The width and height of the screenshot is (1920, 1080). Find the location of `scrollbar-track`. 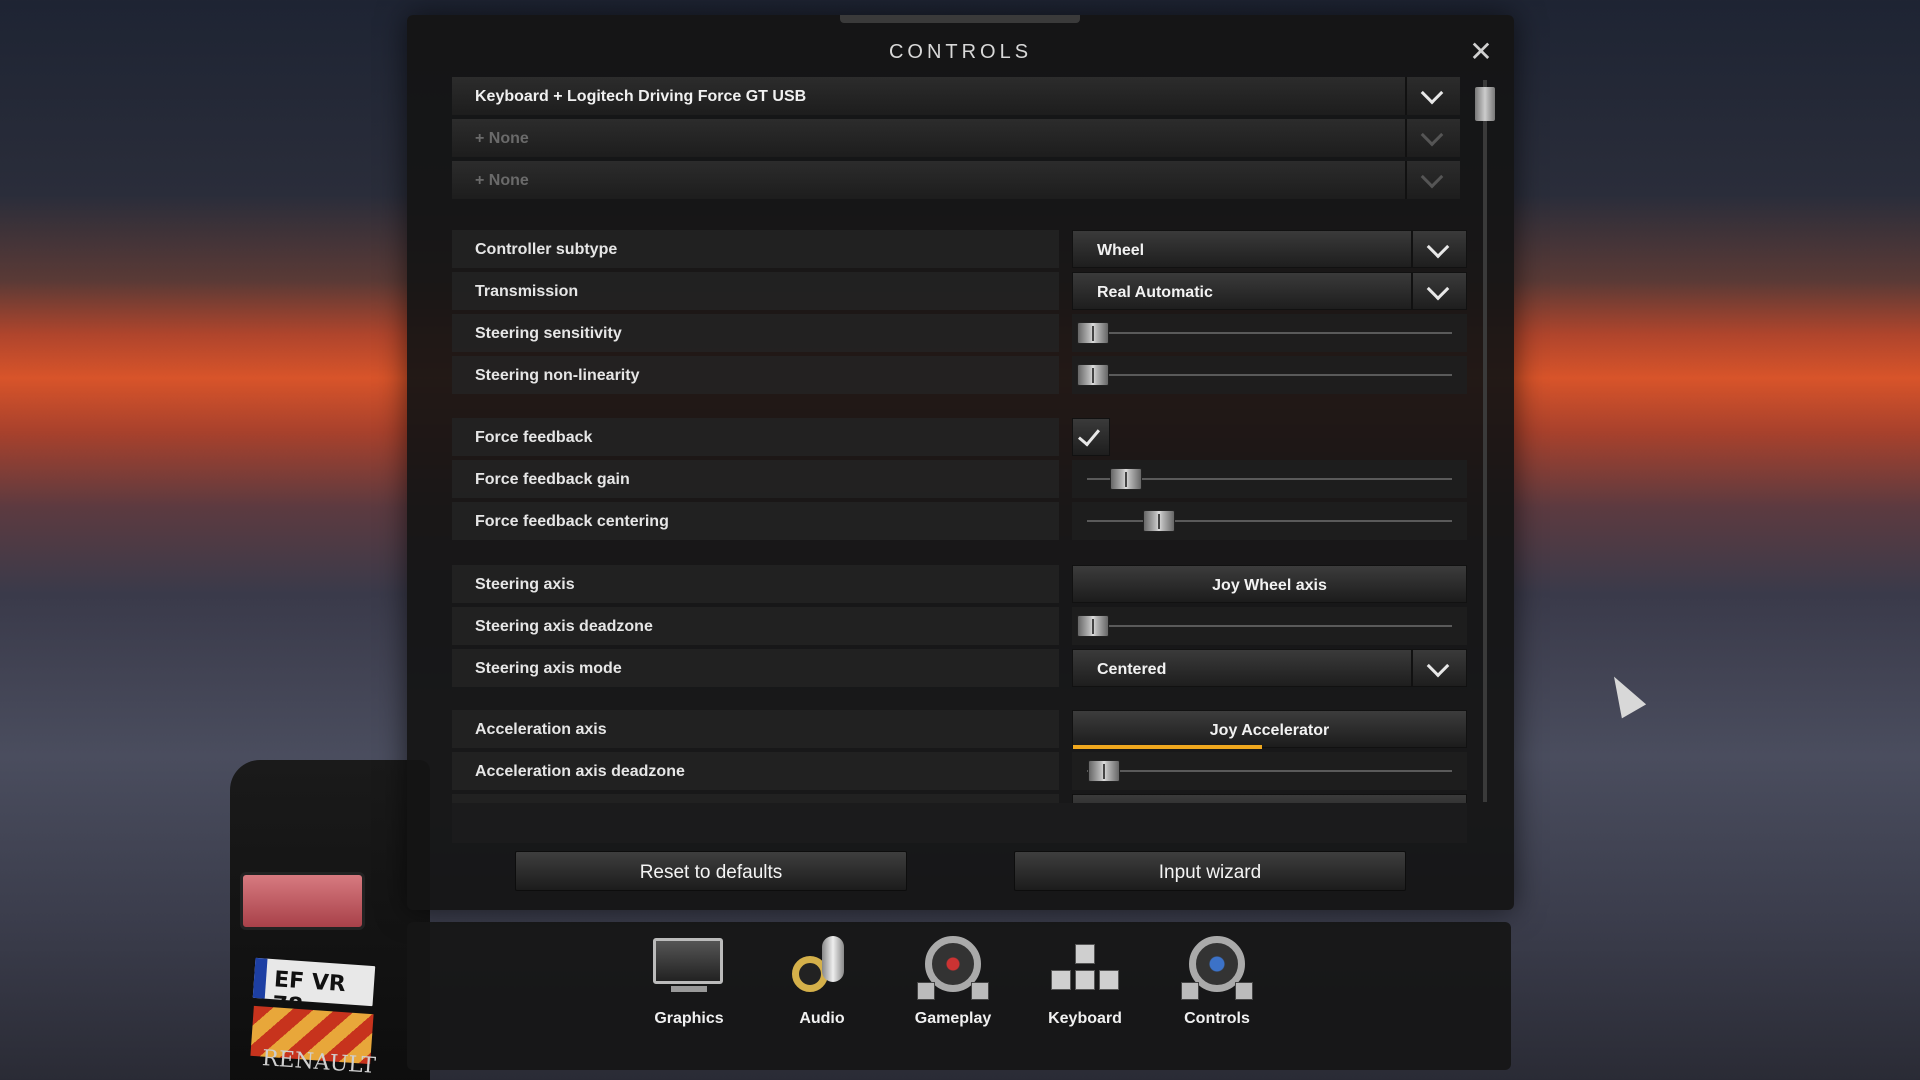

scrollbar-track is located at coordinates (1485, 441).